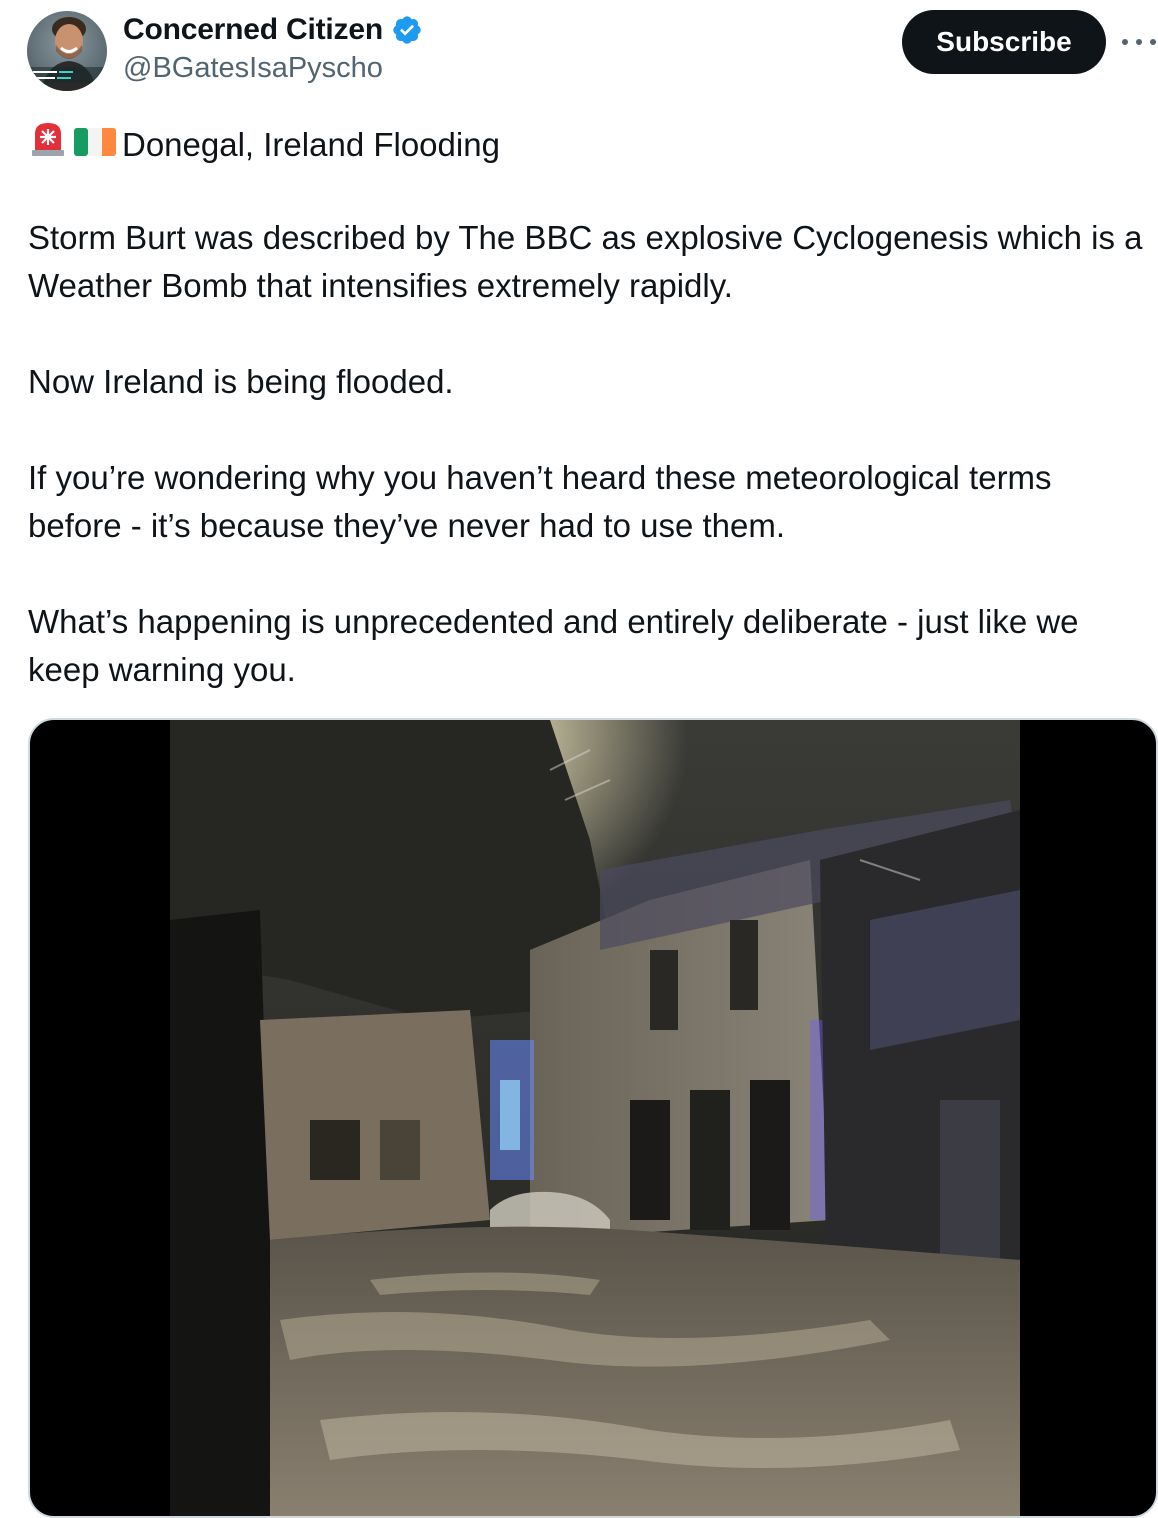 The image size is (1158, 1518). Describe the element at coordinates (95, 145) in the screenshot. I see `ireland-flag-emoji` at that location.